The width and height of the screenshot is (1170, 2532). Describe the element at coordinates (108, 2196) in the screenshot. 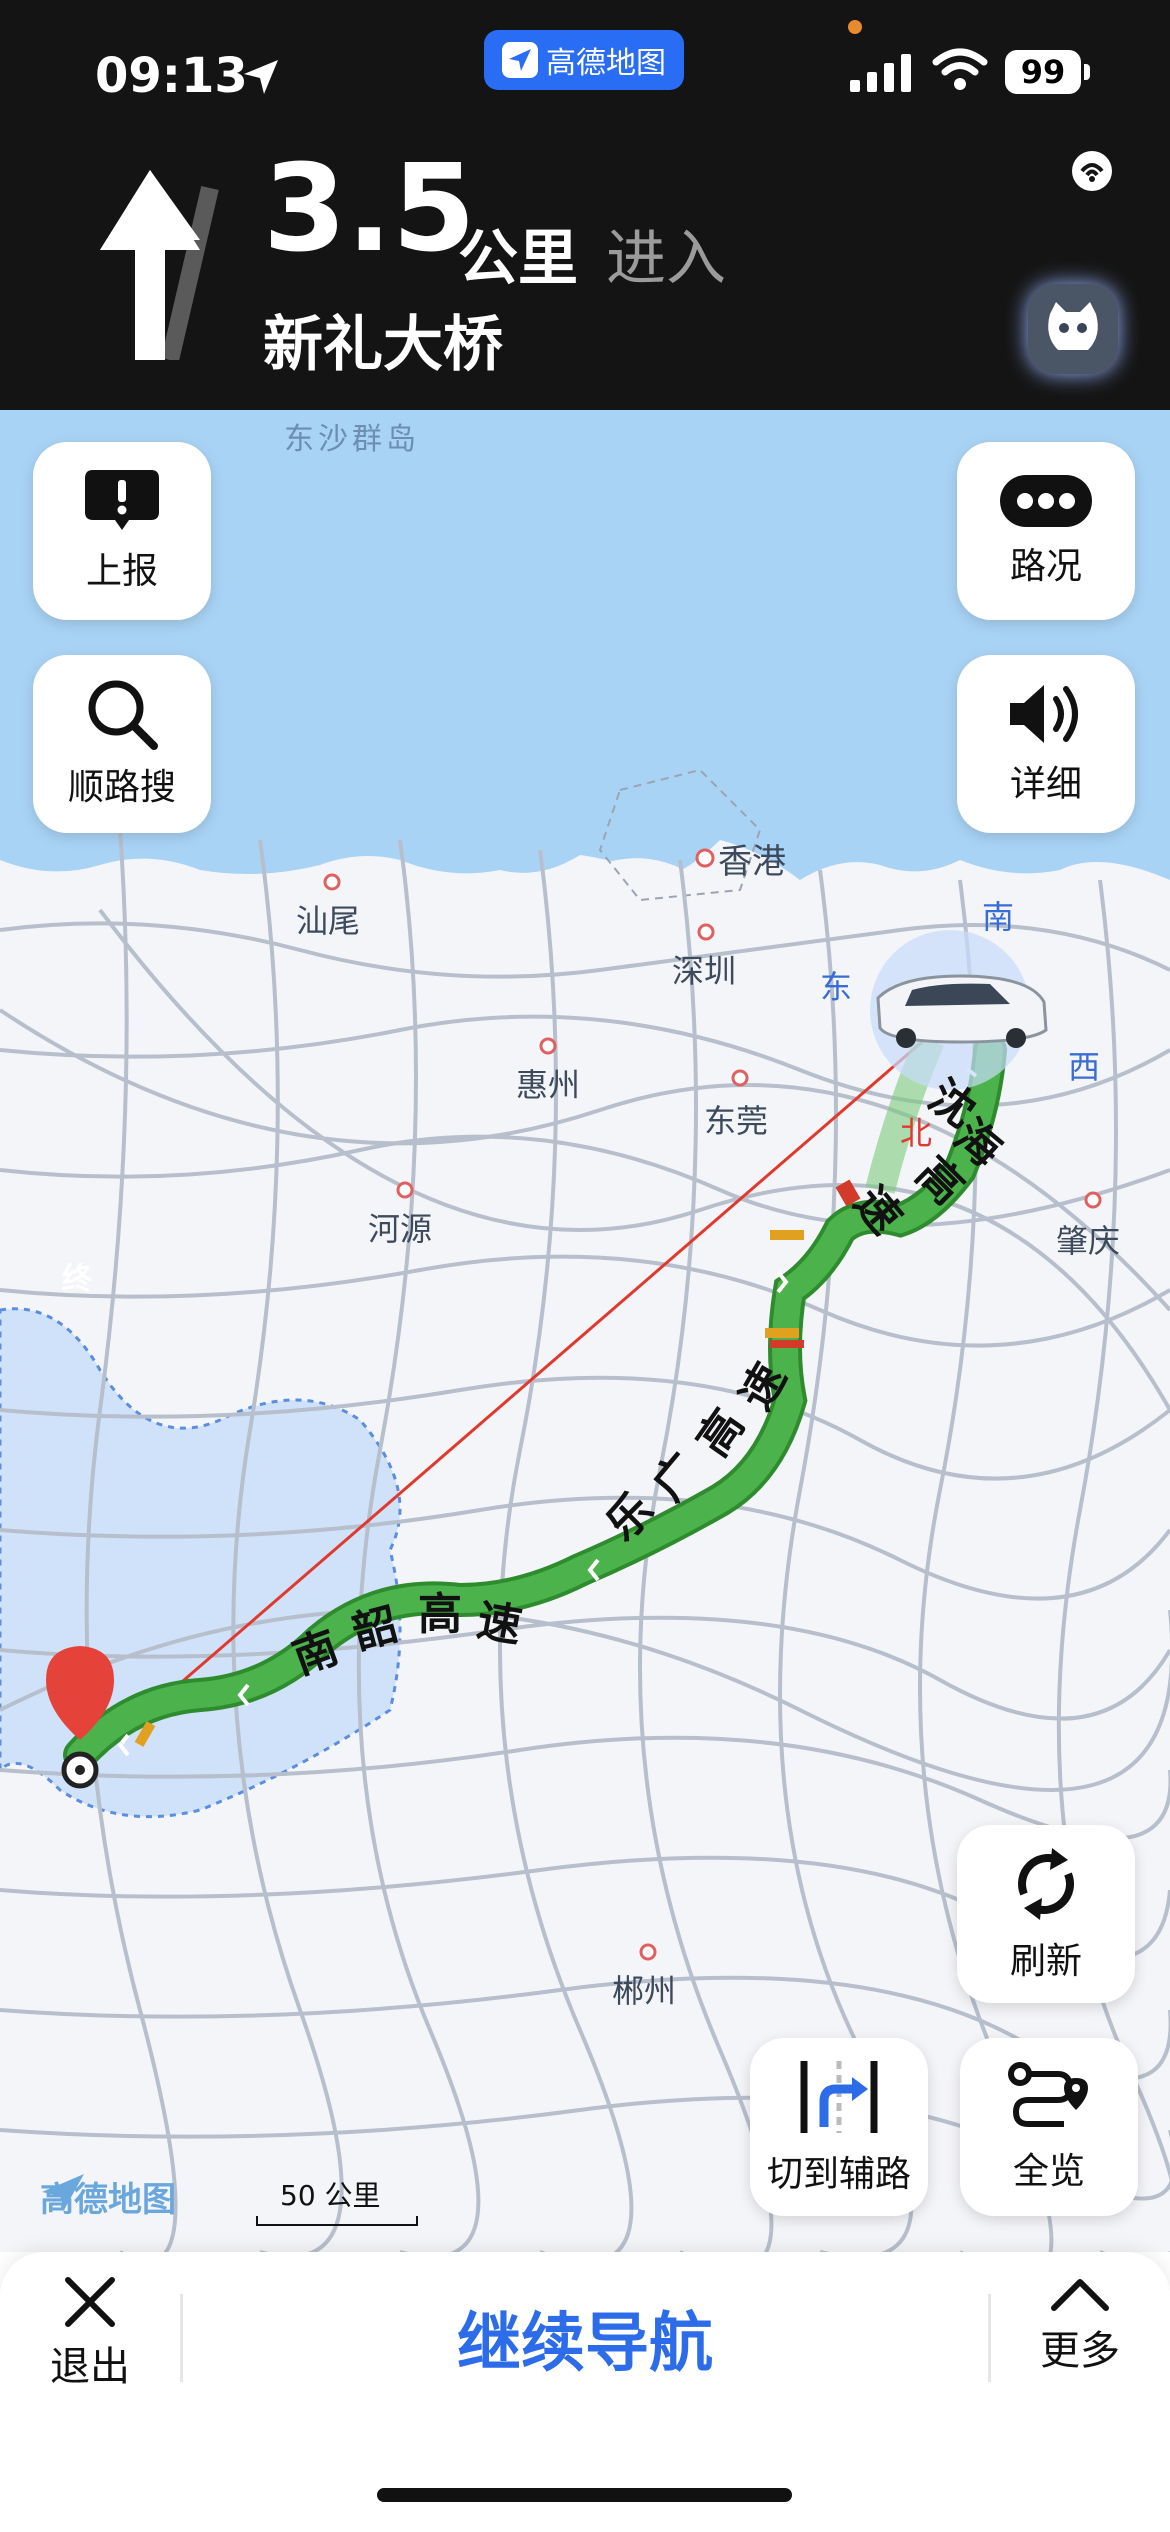

I see `map-logo: 高德地图` at that location.